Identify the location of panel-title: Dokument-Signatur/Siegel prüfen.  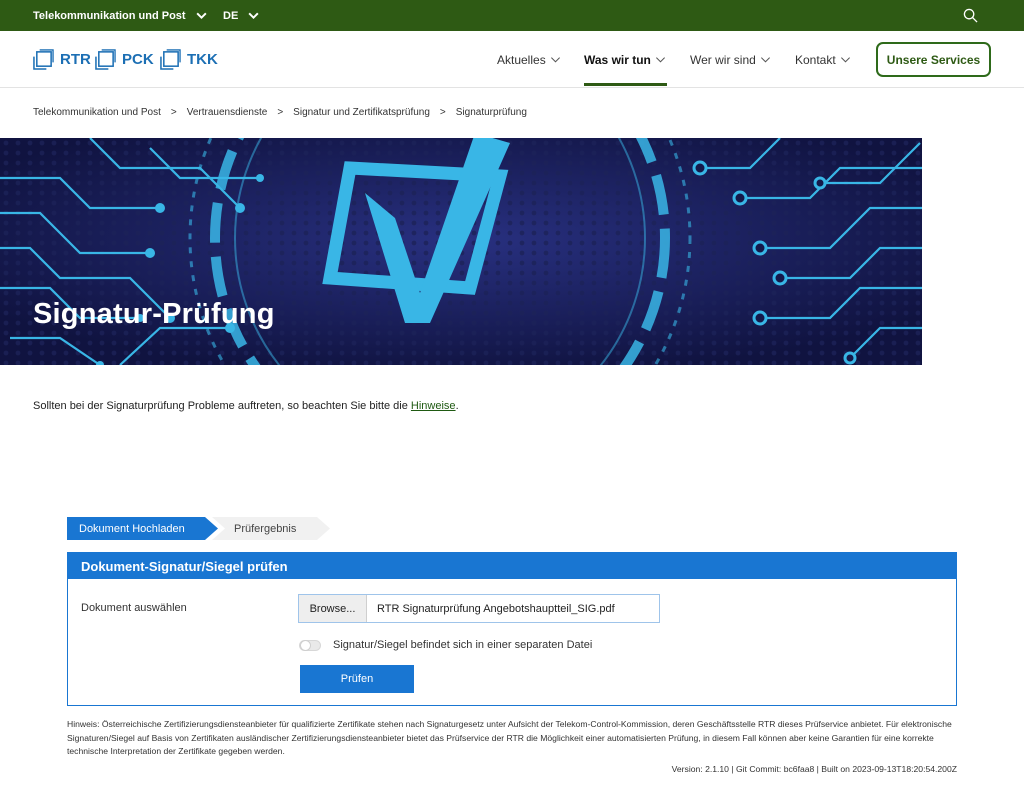
(512, 566).